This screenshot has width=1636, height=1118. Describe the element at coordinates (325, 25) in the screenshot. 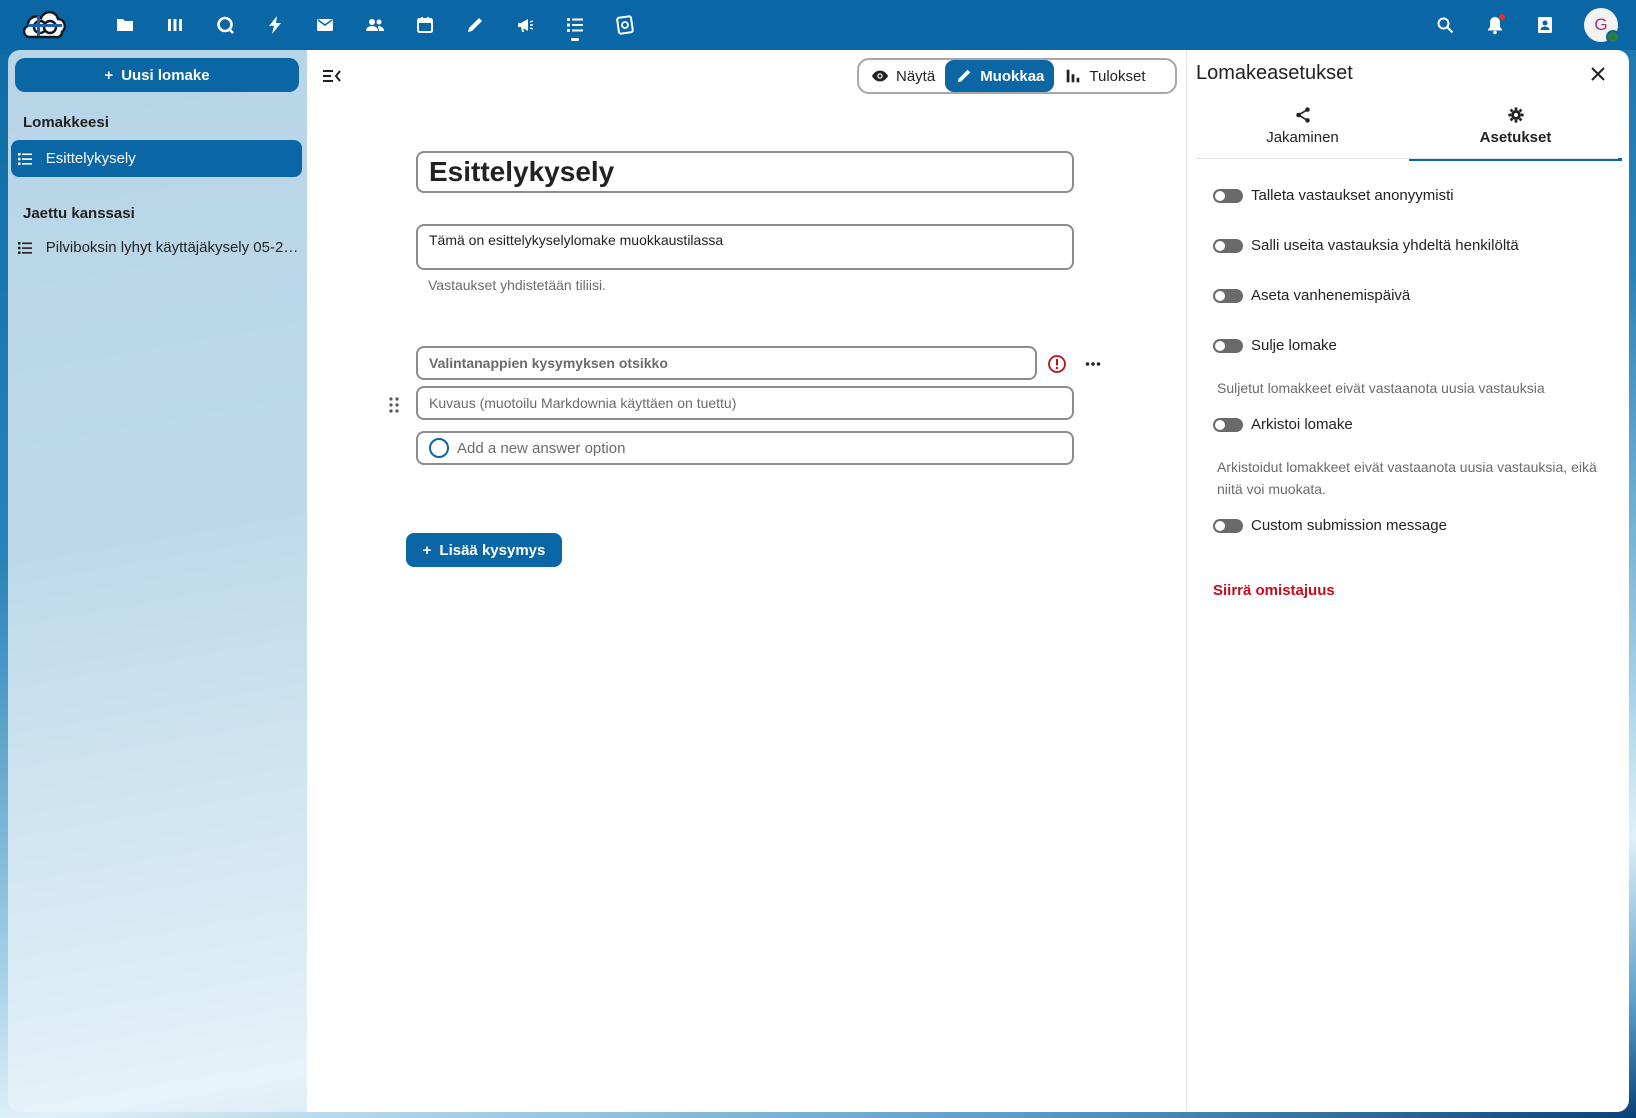

I see `mail-icon` at that location.